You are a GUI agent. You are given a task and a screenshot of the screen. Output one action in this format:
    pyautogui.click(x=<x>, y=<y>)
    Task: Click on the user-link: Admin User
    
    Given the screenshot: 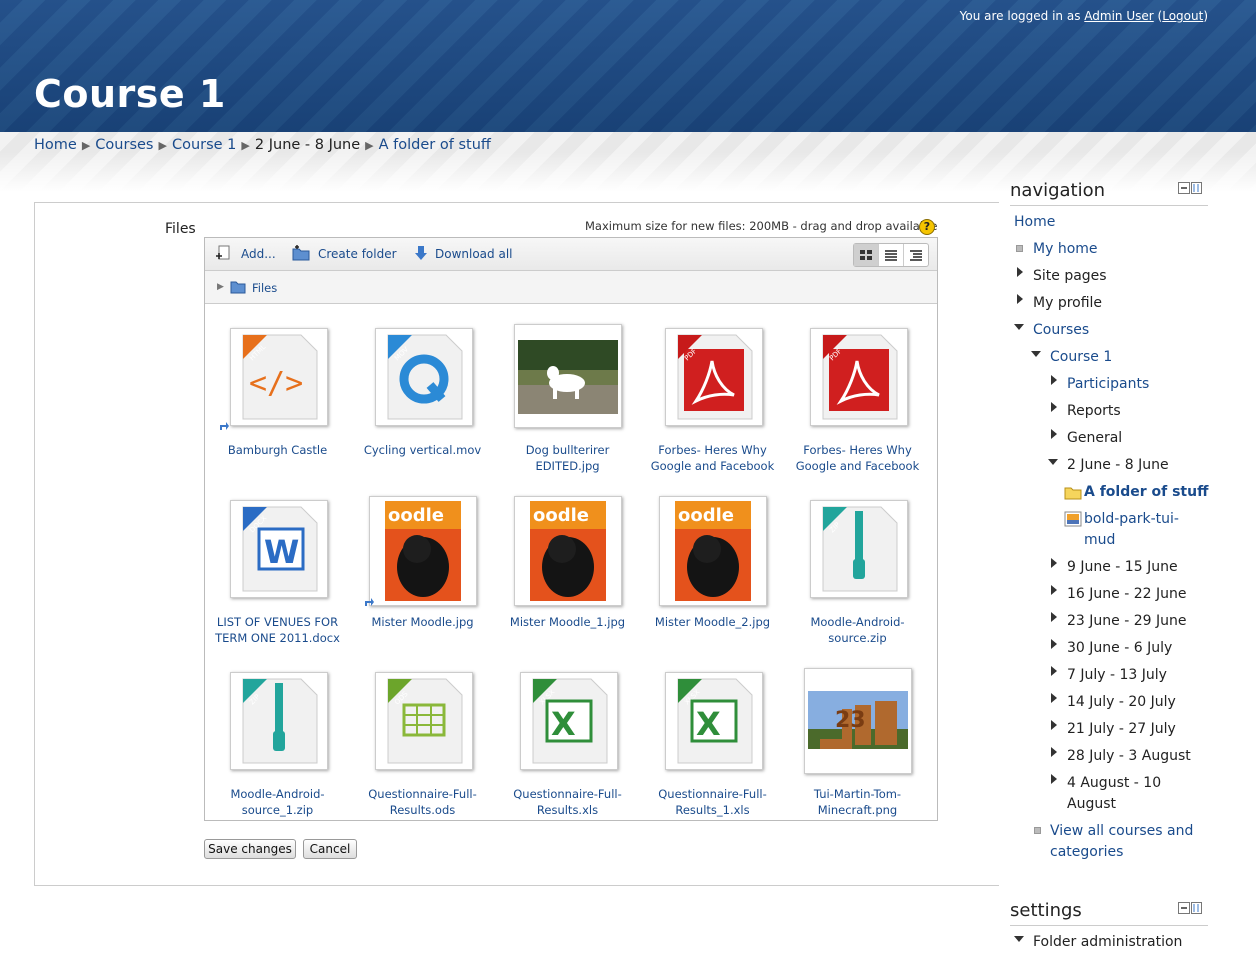 What is the action you would take?
    pyautogui.click(x=1118, y=16)
    